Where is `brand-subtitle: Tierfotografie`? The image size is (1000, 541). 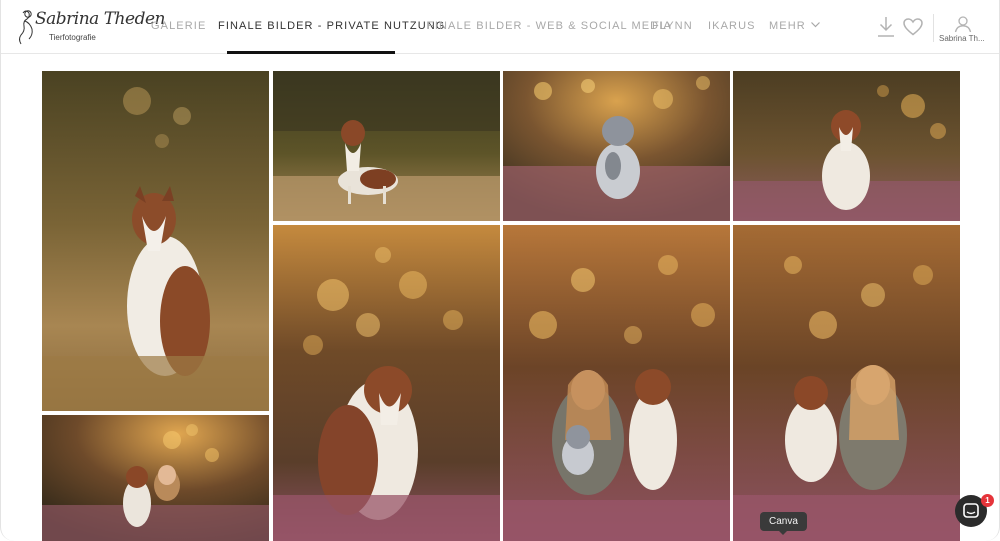 brand-subtitle: Tierfotografie is located at coordinates (72, 37).